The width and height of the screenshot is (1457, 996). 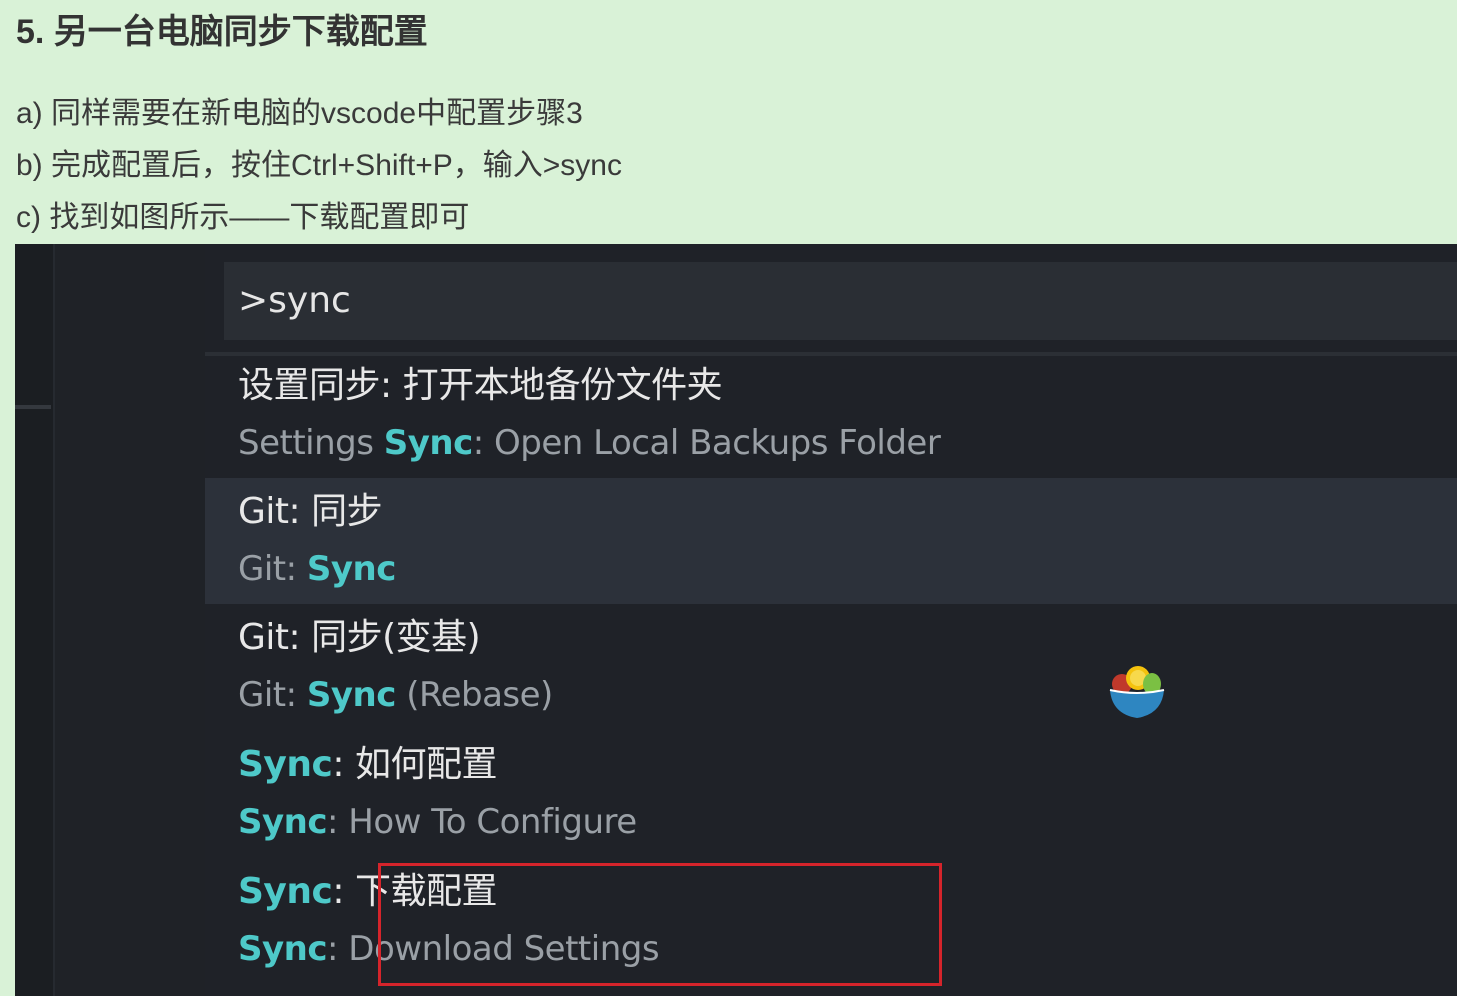 I want to click on command-item-subtitle: Settings Sync: Open Local Backups Folder, so click(x=589, y=443).